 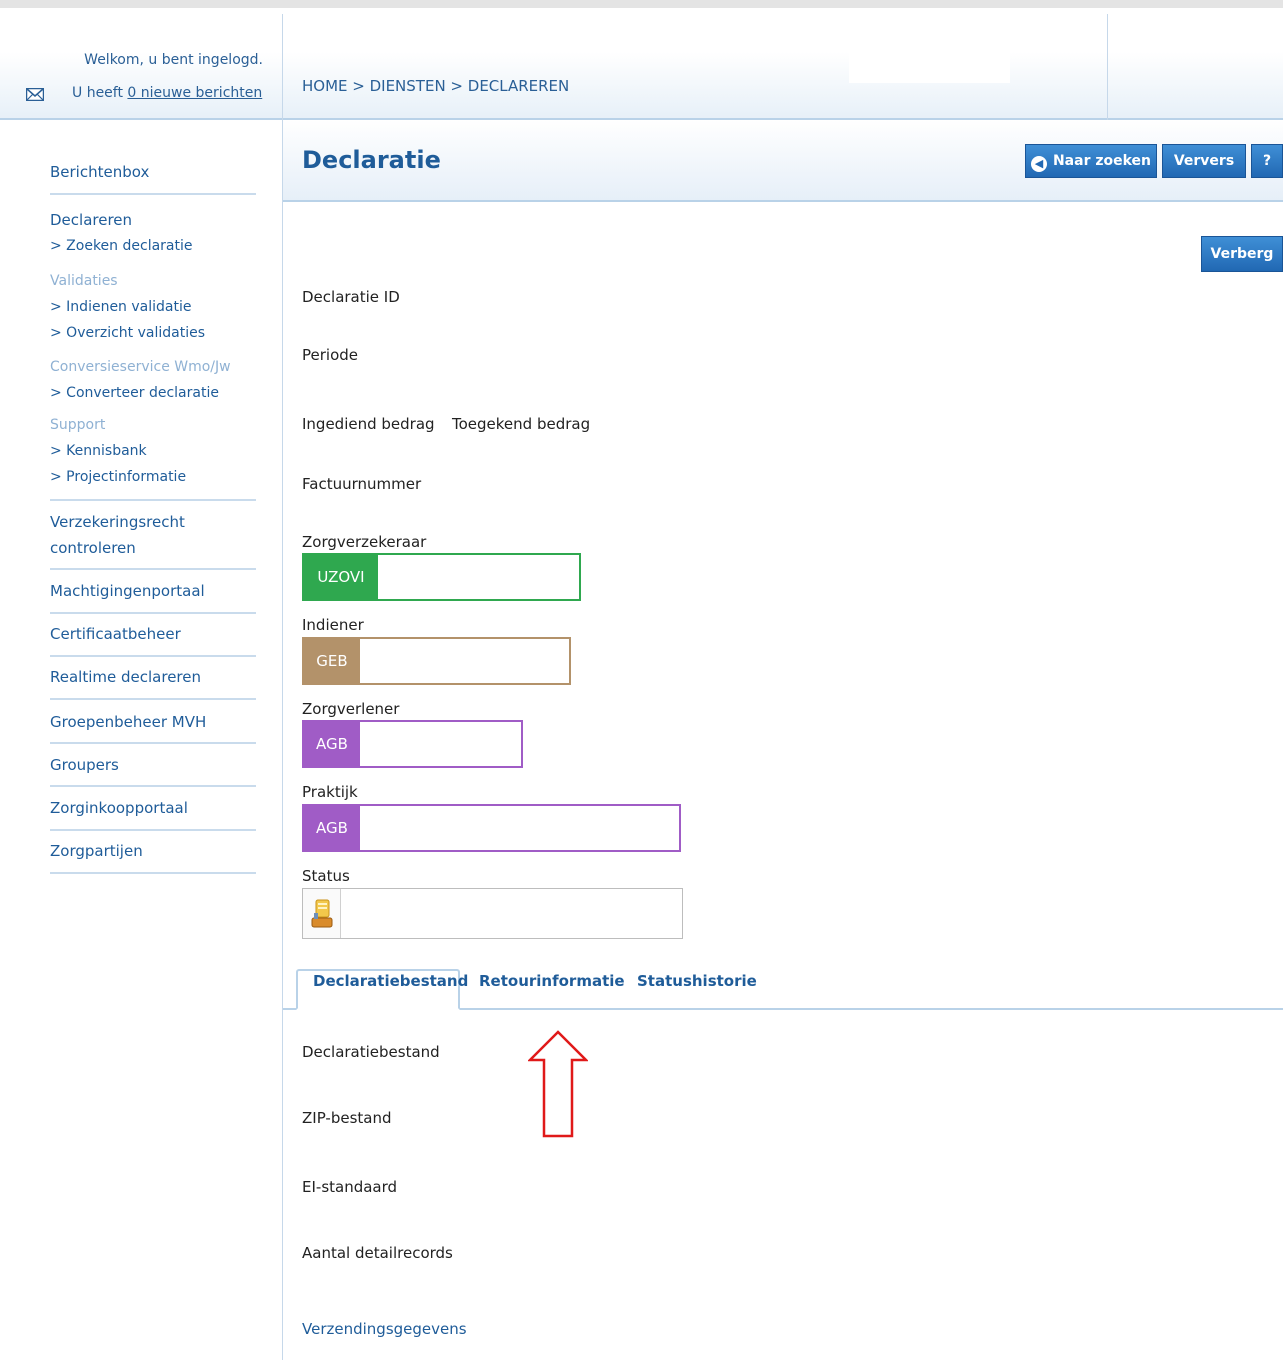 I want to click on sidebar-item-verzekeringsrecht-cont: controleren, so click(x=93, y=548).